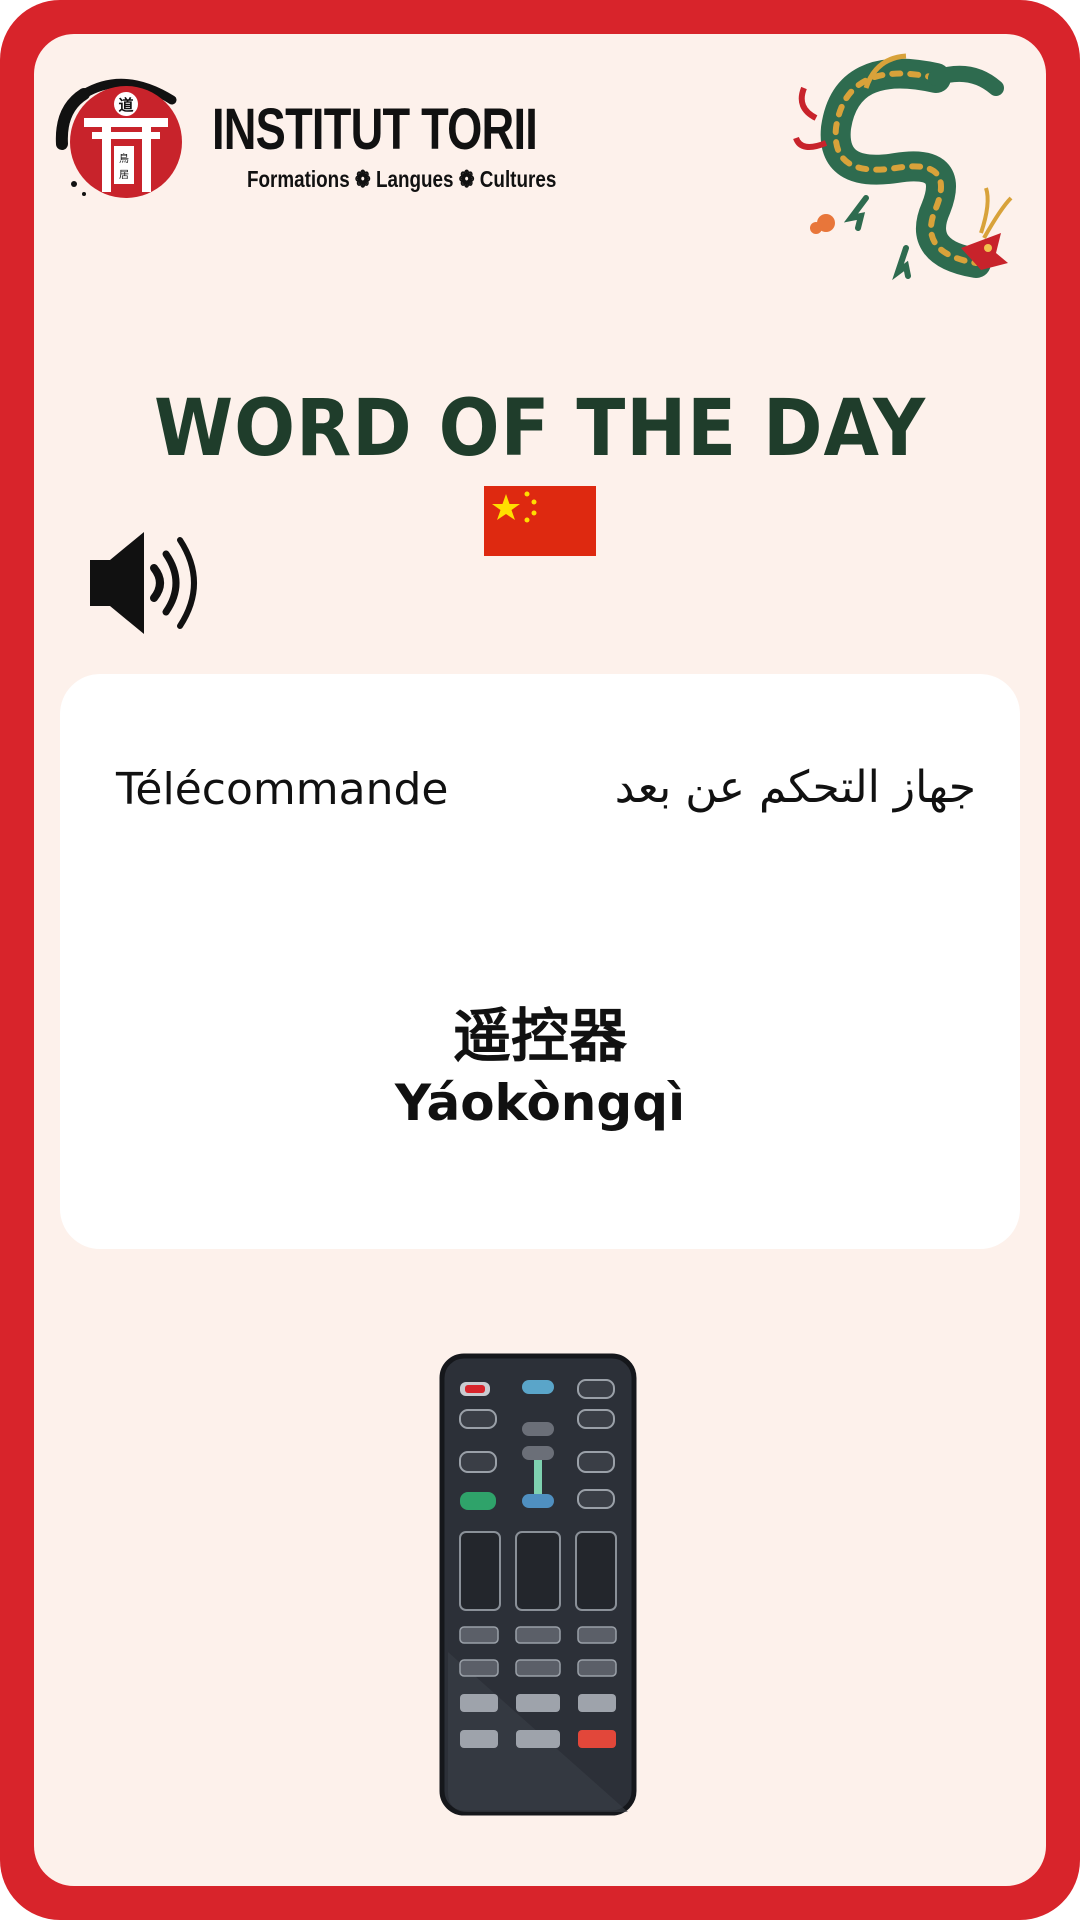  I want to click on speaker-icon, so click(146, 583).